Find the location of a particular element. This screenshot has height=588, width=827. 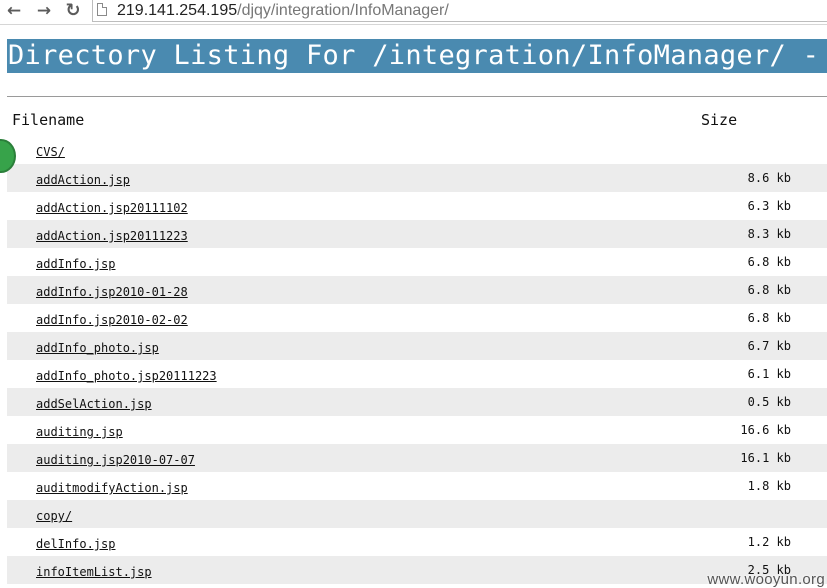

file-row: auditing.jsp2010-07-07 16.1 kb is located at coordinates (417, 458).